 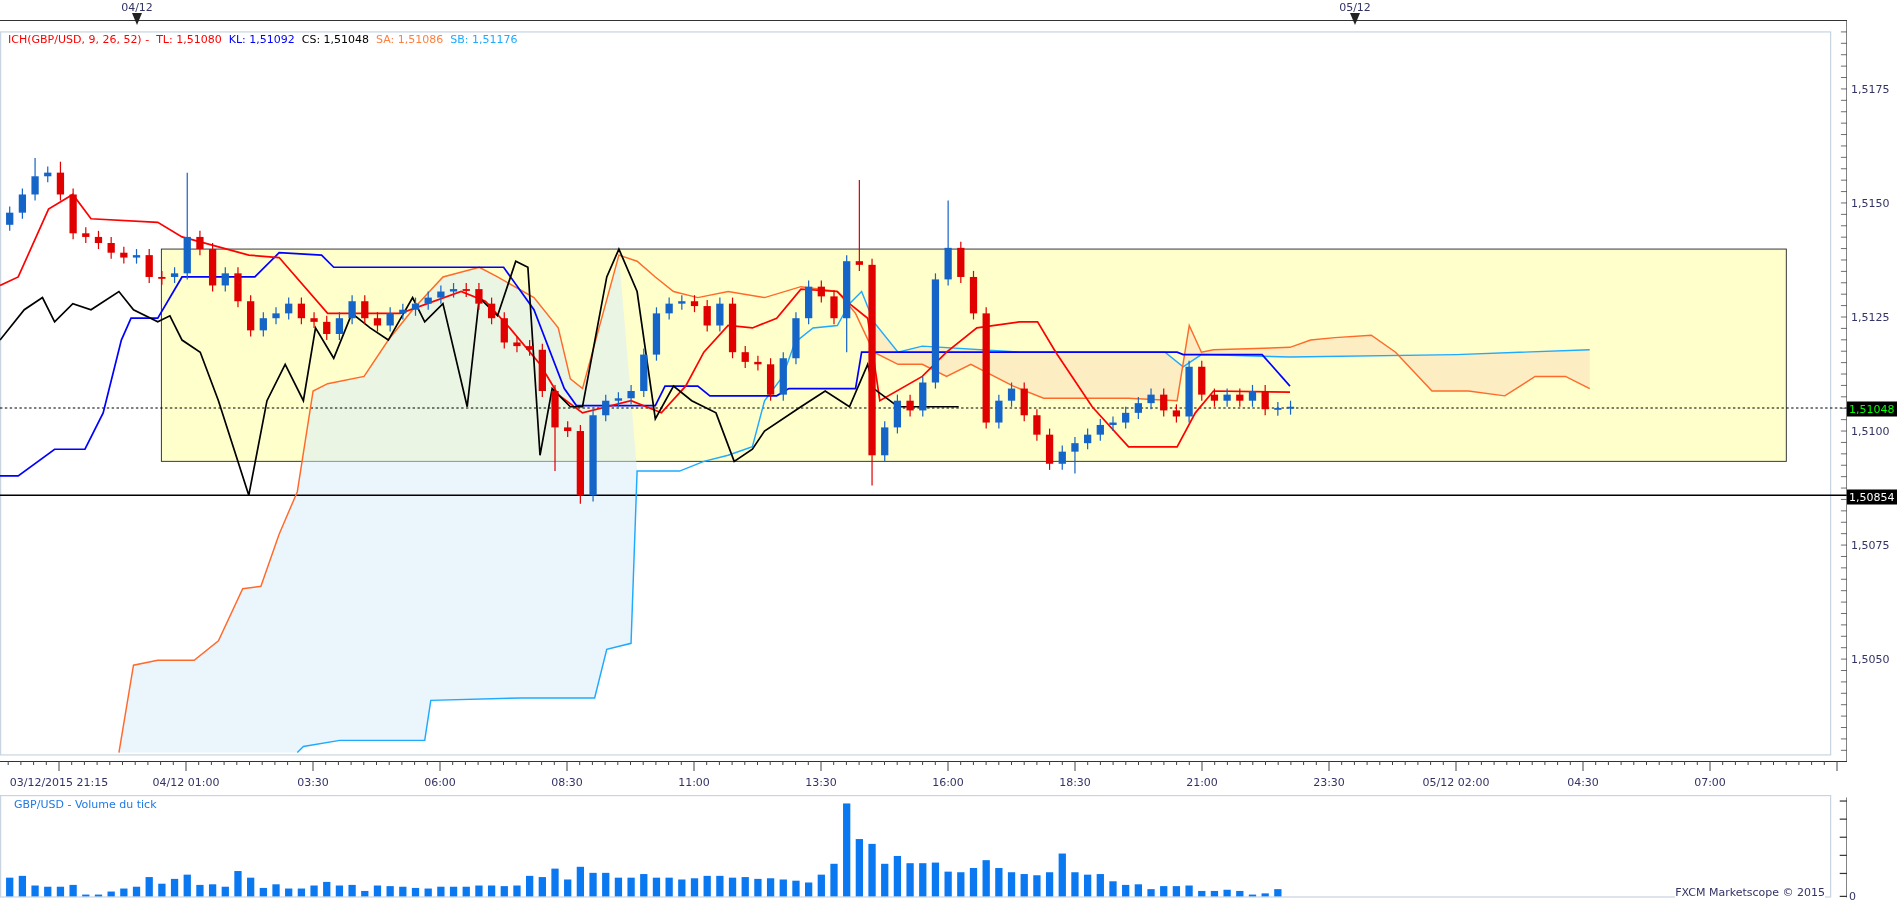 What do you see at coordinates (1329, 782) in the screenshot?
I see `time-label: 23:30` at bounding box center [1329, 782].